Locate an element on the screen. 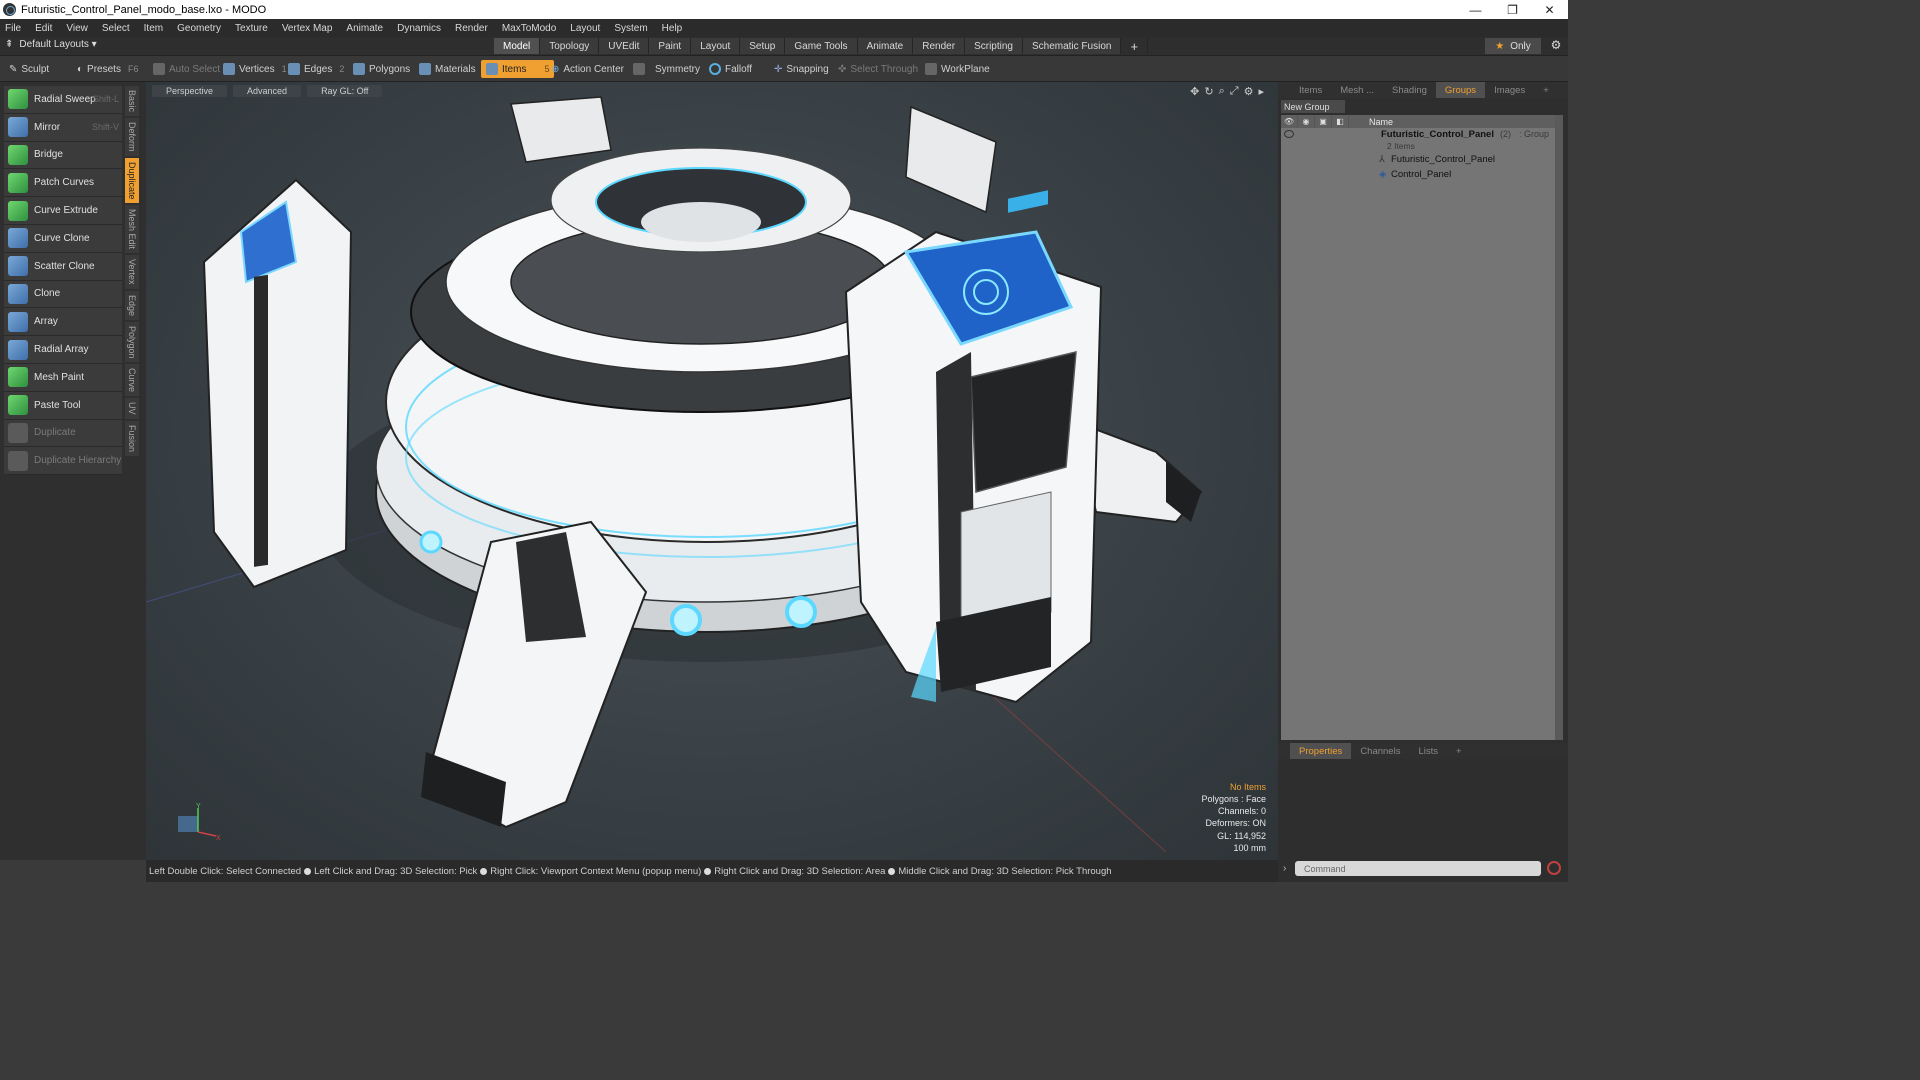 The width and height of the screenshot is (1920, 1080). vtab-vertex: Vertex is located at coordinates (132, 272).